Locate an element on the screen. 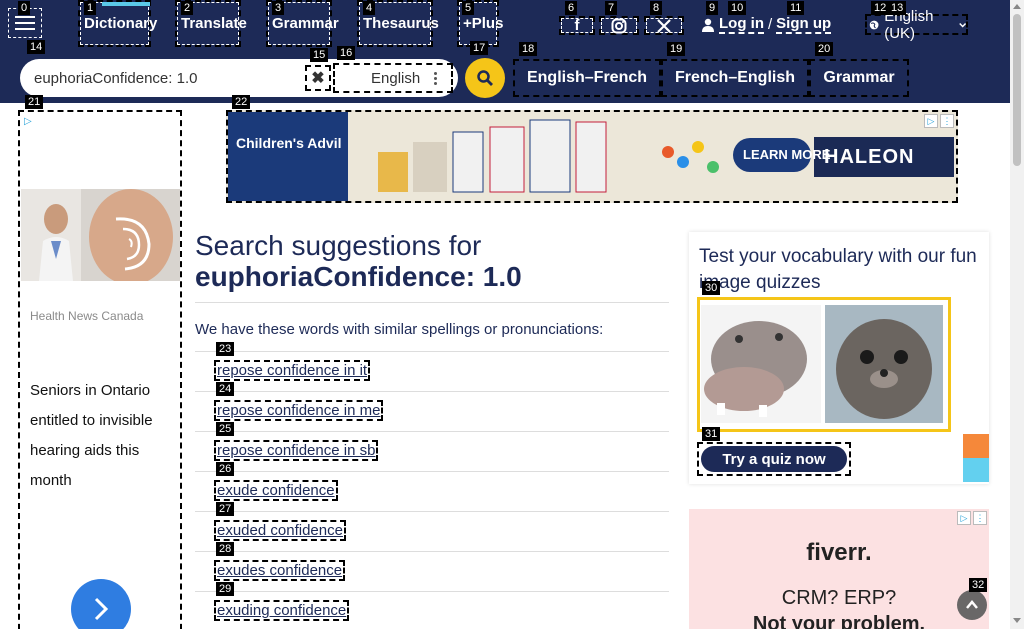  badge: 9 is located at coordinates (712, 8).